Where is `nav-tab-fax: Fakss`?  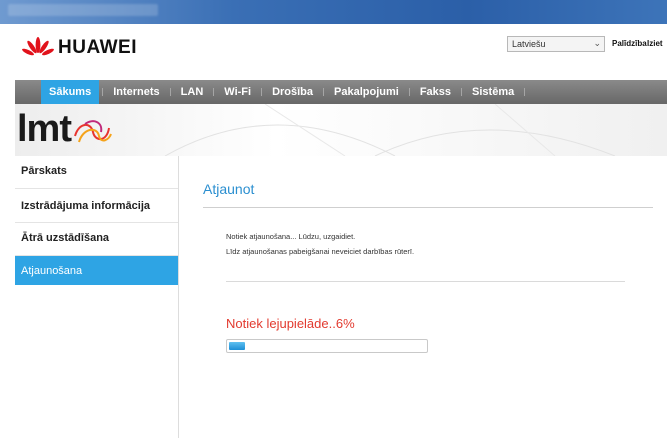
nav-tab-fax: Fakss is located at coordinates (435, 92).